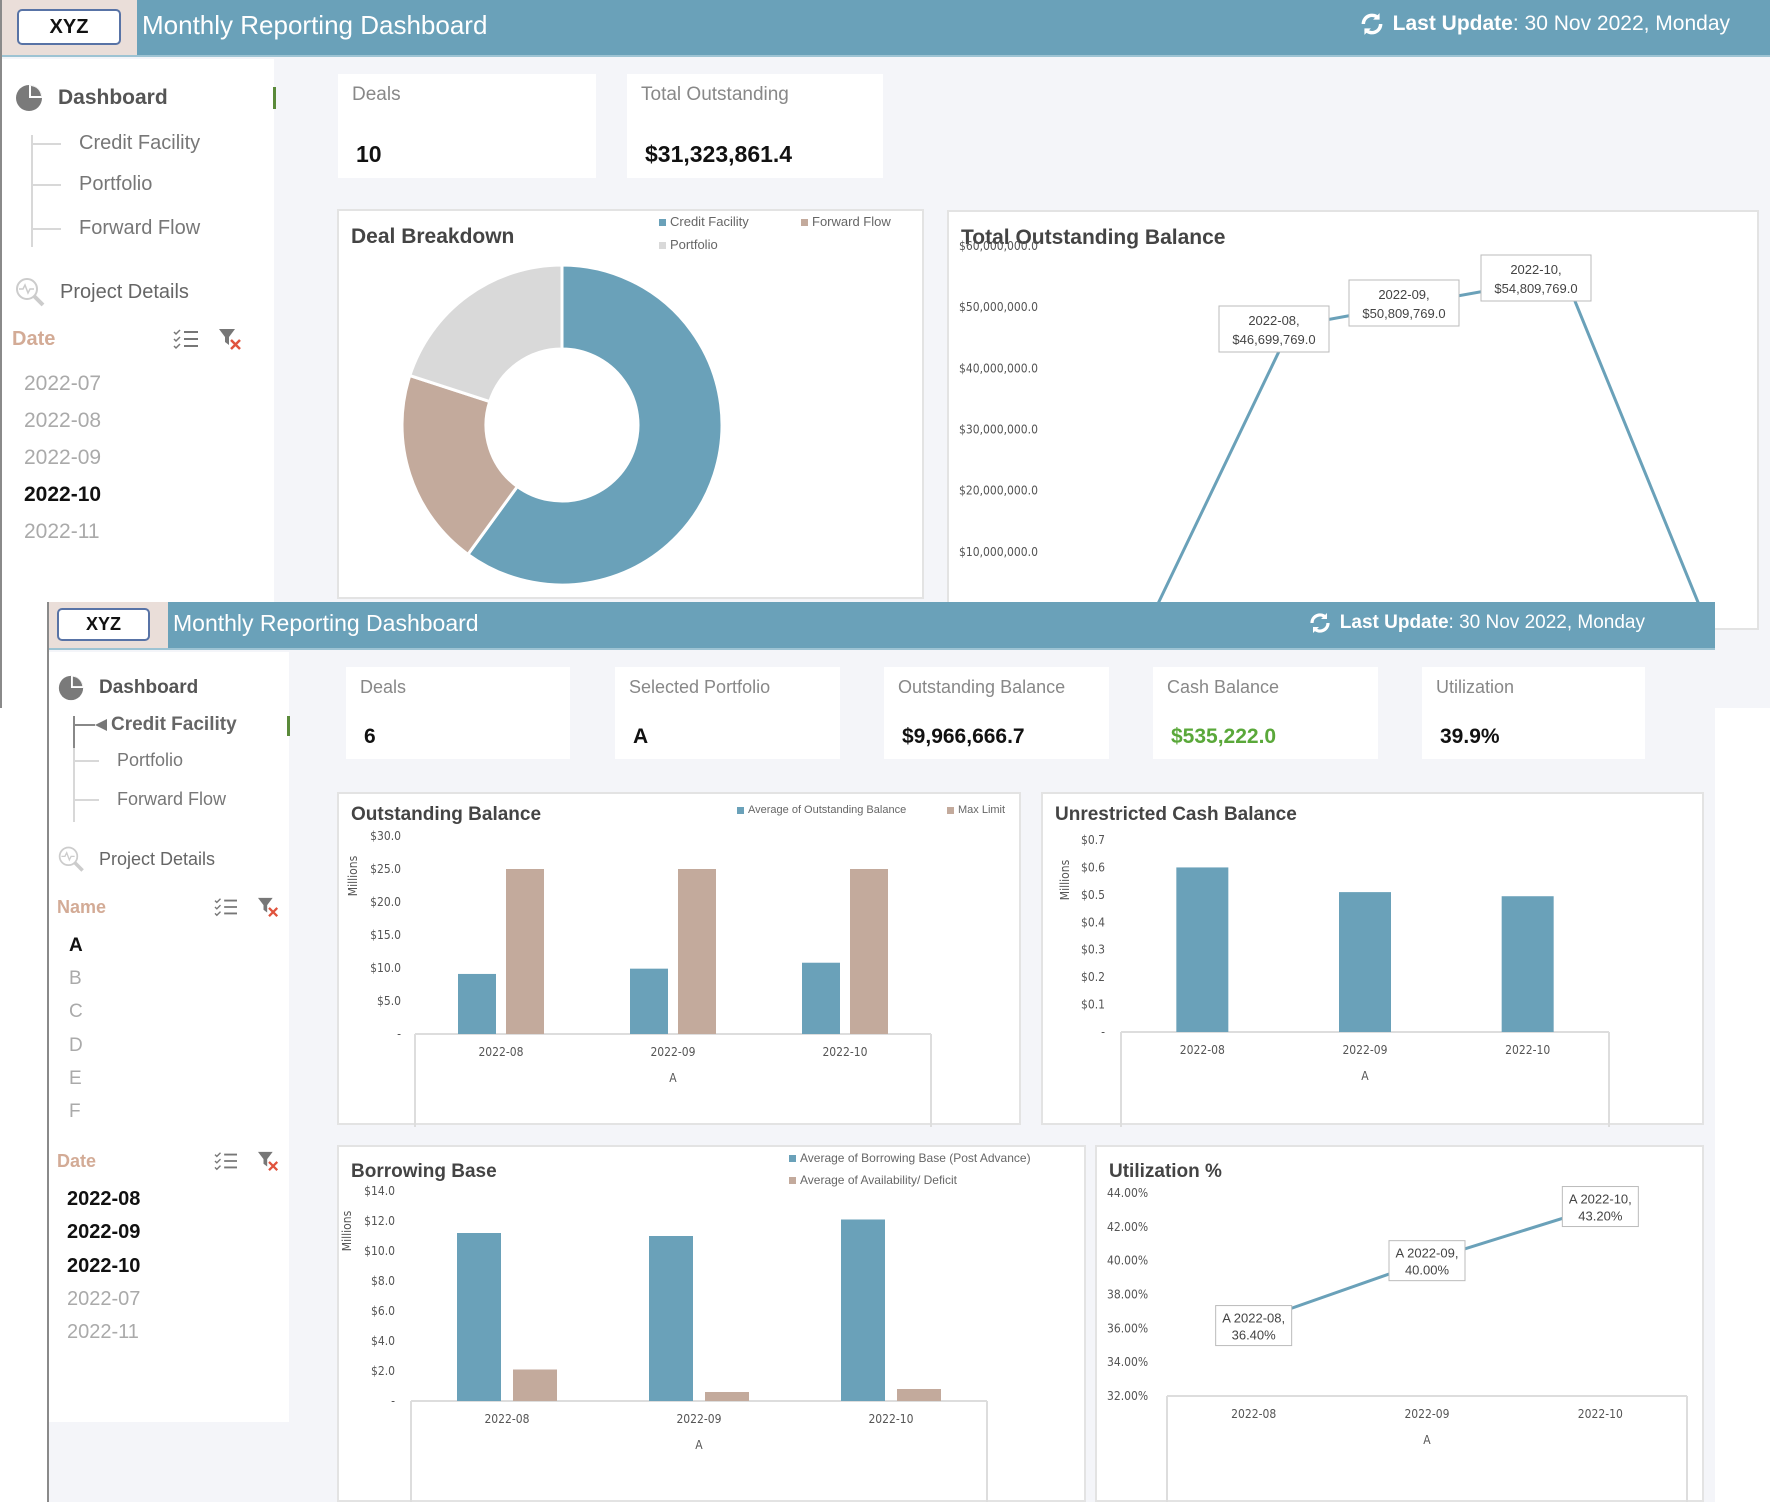 The width and height of the screenshot is (1770, 1502). What do you see at coordinates (383, 1371) in the screenshot?
I see `y-tick-label: $2.0` at bounding box center [383, 1371].